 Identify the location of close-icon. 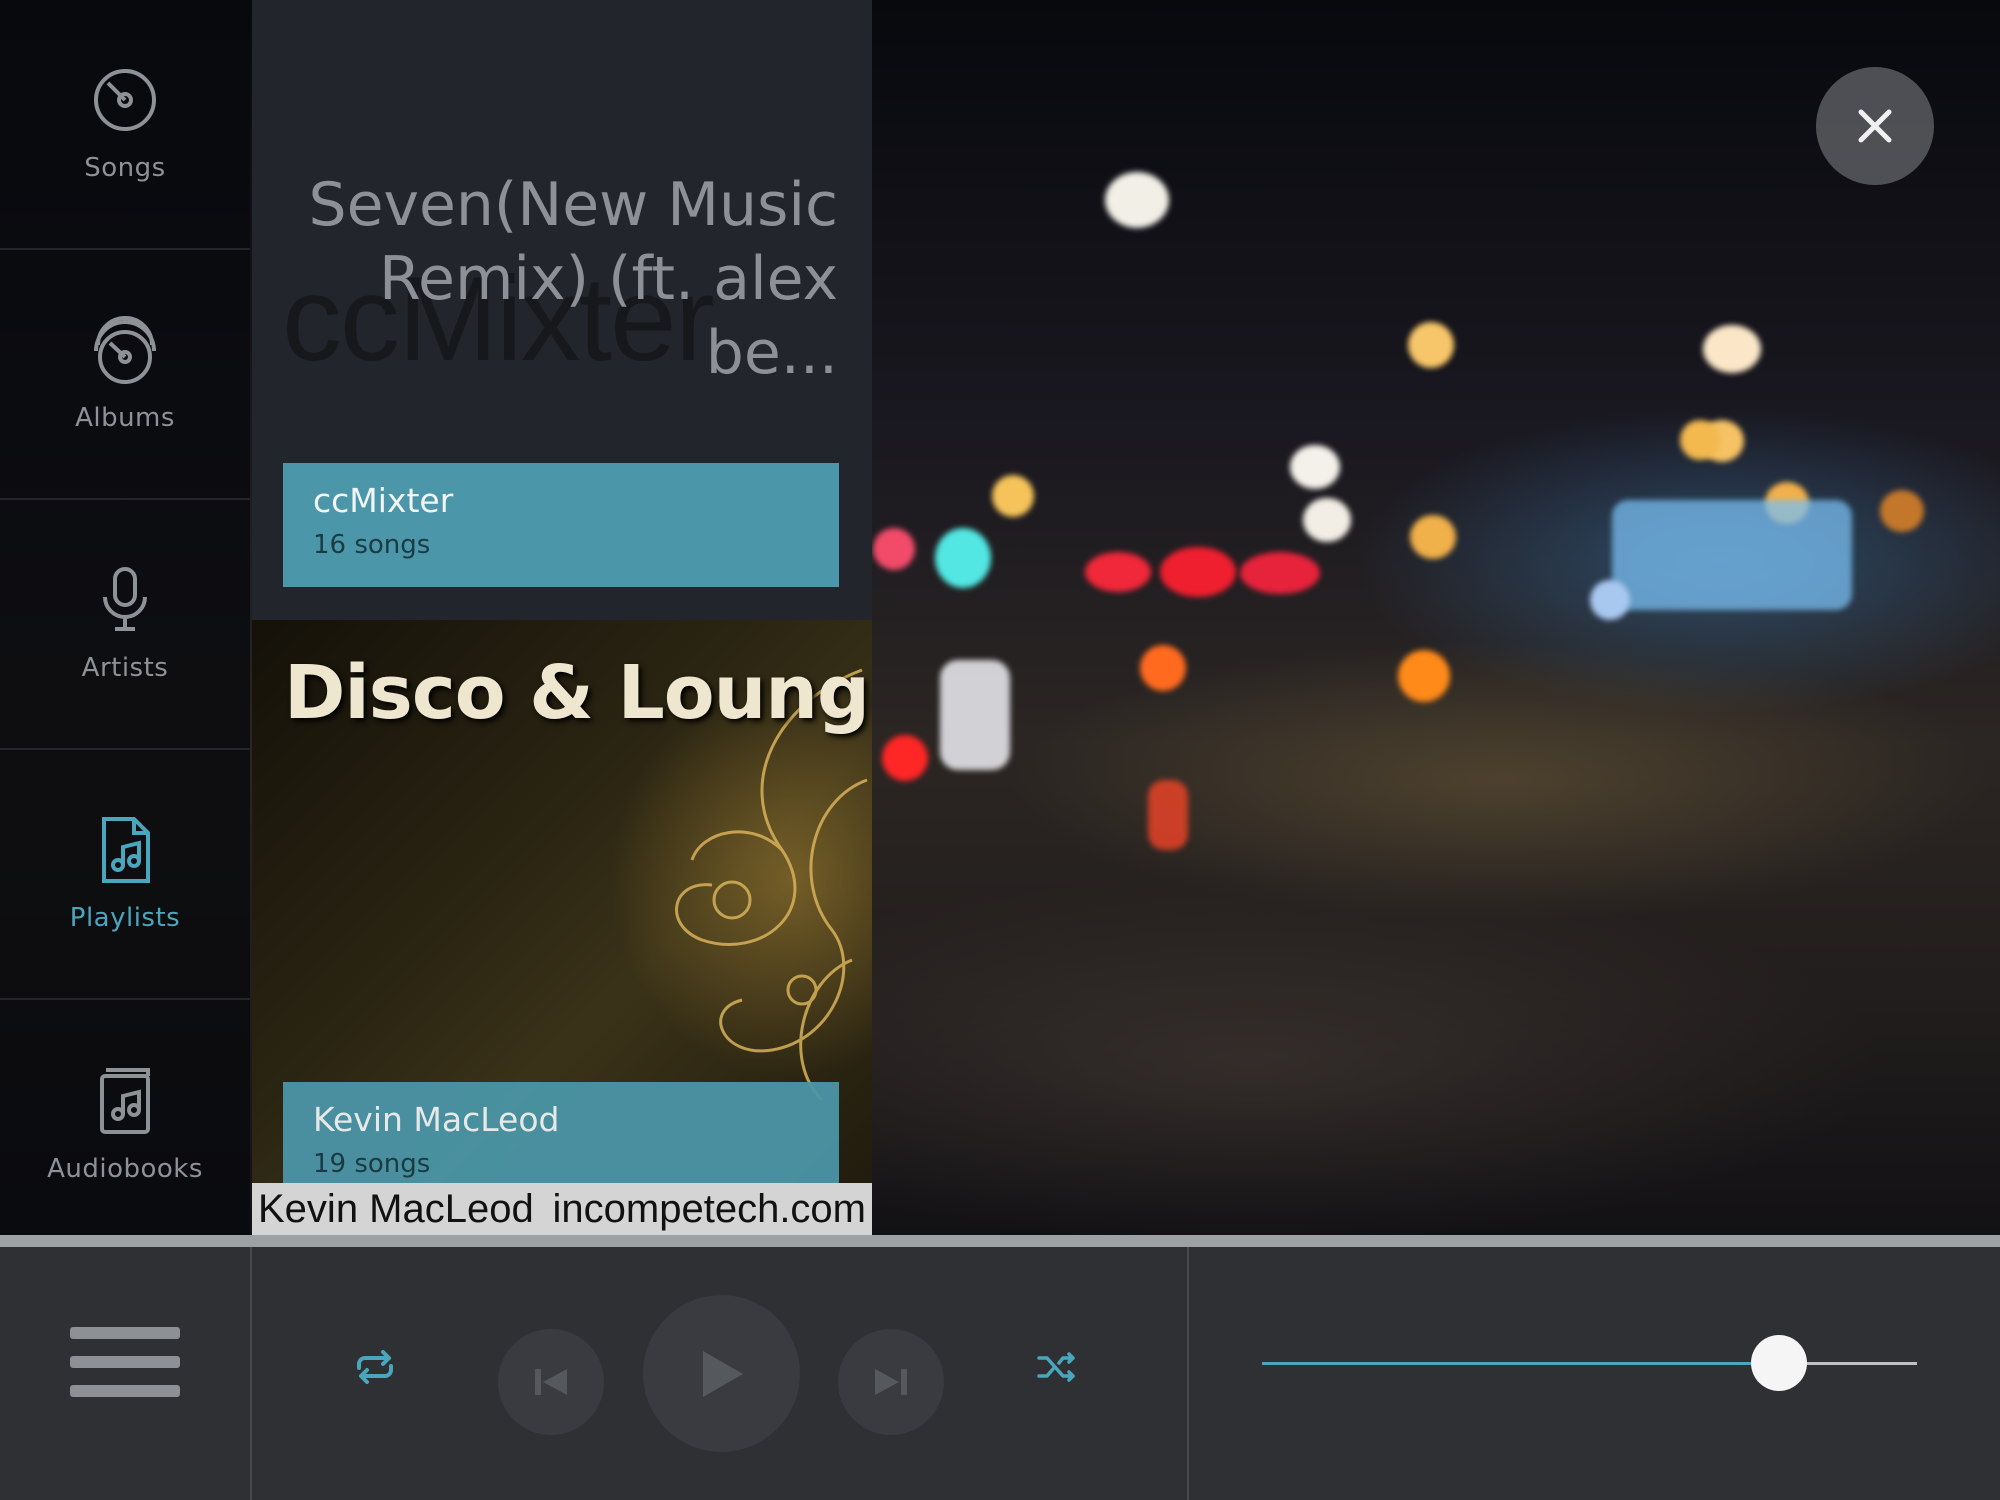
(1875, 126).